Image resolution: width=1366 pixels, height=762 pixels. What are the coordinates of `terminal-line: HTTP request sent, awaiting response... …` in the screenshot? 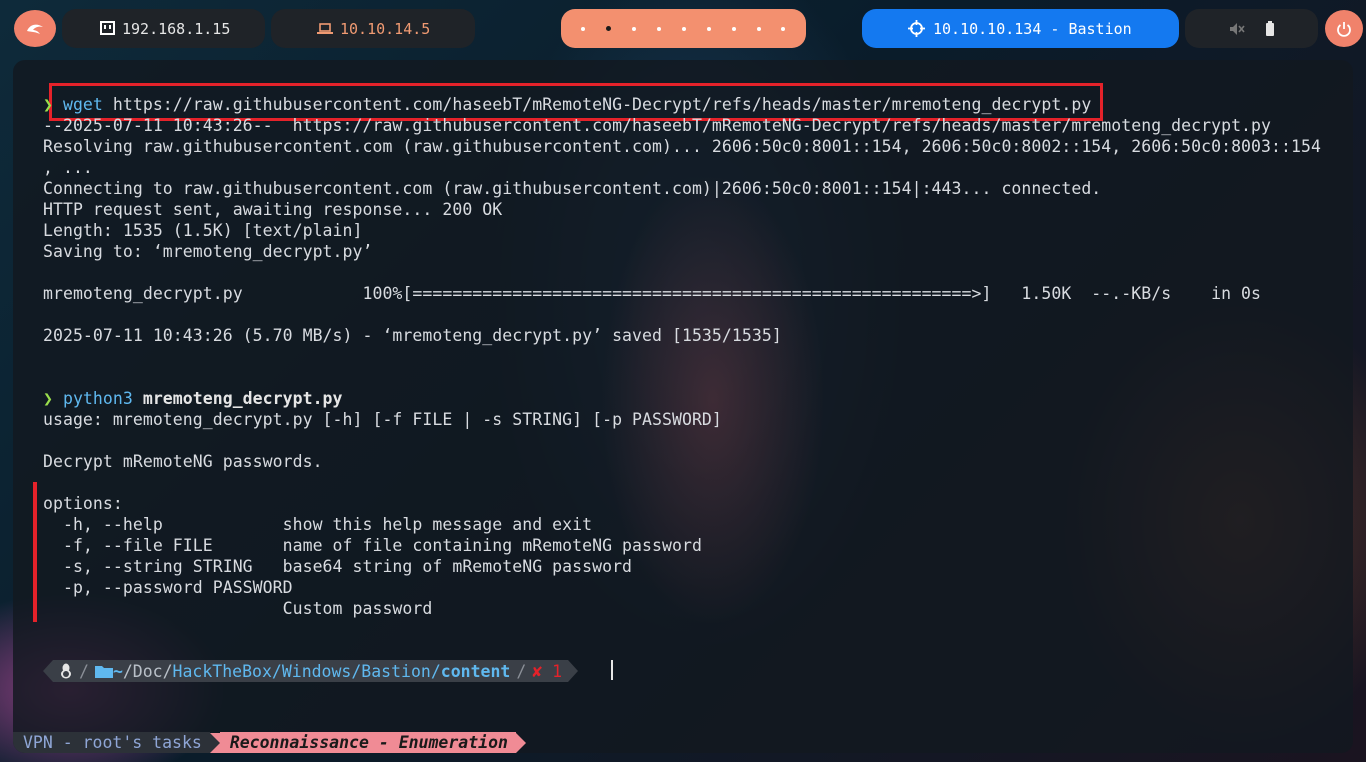 It's located at (273, 209).